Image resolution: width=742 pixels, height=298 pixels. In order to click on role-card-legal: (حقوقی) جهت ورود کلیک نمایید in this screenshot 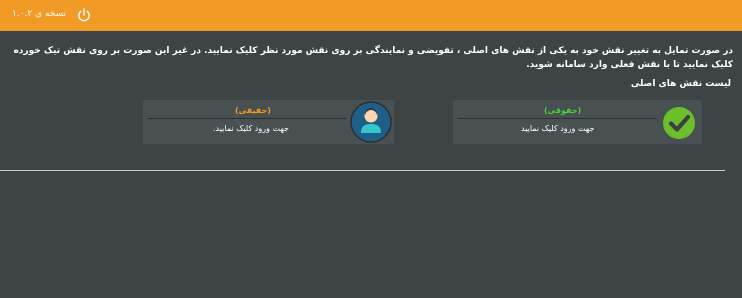, I will do `click(577, 122)`.